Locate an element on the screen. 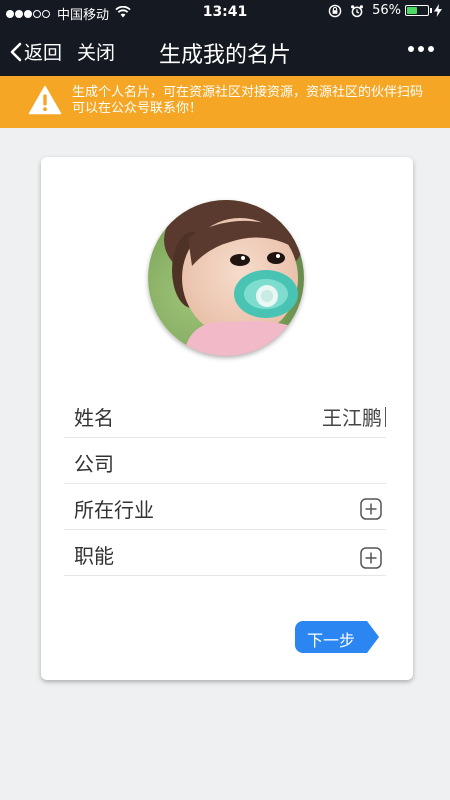 Image resolution: width=450 pixels, height=800 pixels. avatar is located at coordinates (226, 278).